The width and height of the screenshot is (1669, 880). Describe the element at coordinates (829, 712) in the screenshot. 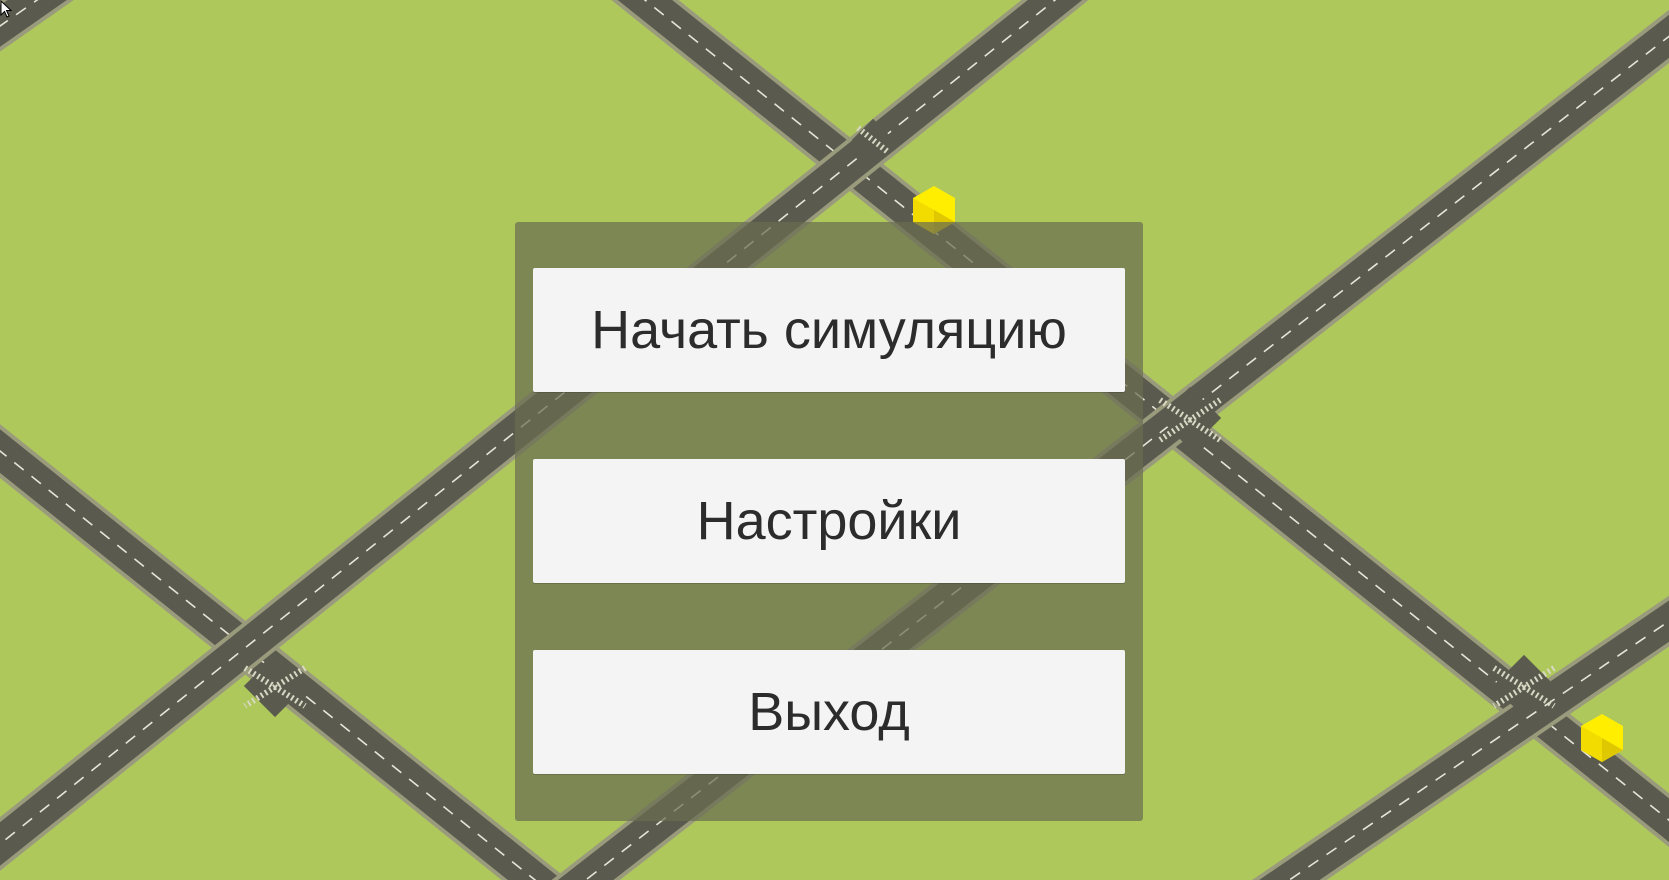

I see `exit-button: Выход` at that location.